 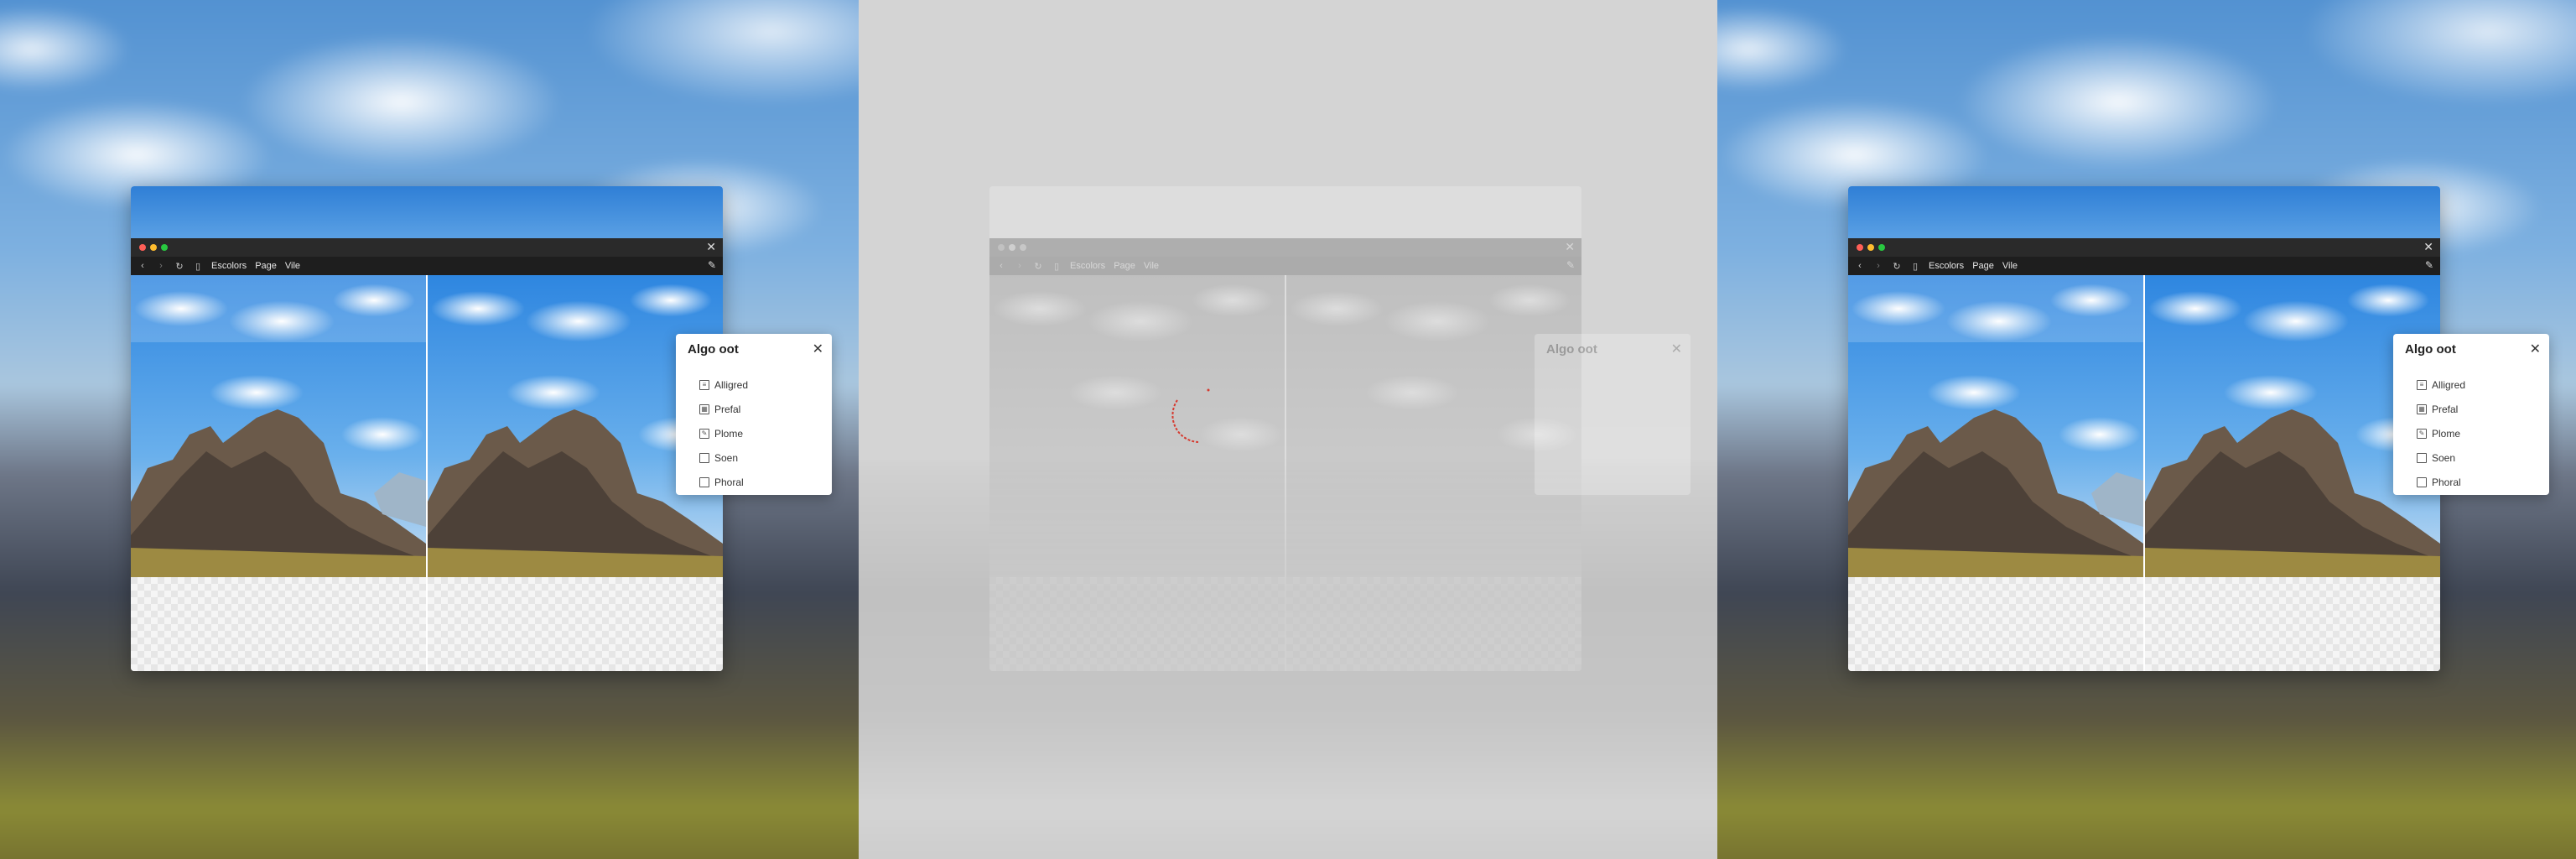 What do you see at coordinates (1137, 426) in the screenshot?
I see `landscape-photo` at bounding box center [1137, 426].